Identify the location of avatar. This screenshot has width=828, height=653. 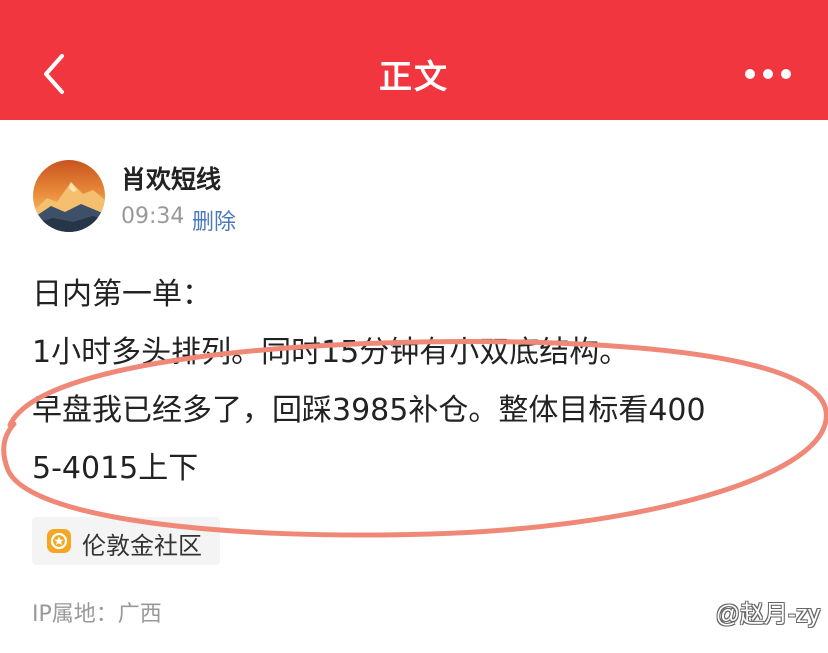
(69, 196).